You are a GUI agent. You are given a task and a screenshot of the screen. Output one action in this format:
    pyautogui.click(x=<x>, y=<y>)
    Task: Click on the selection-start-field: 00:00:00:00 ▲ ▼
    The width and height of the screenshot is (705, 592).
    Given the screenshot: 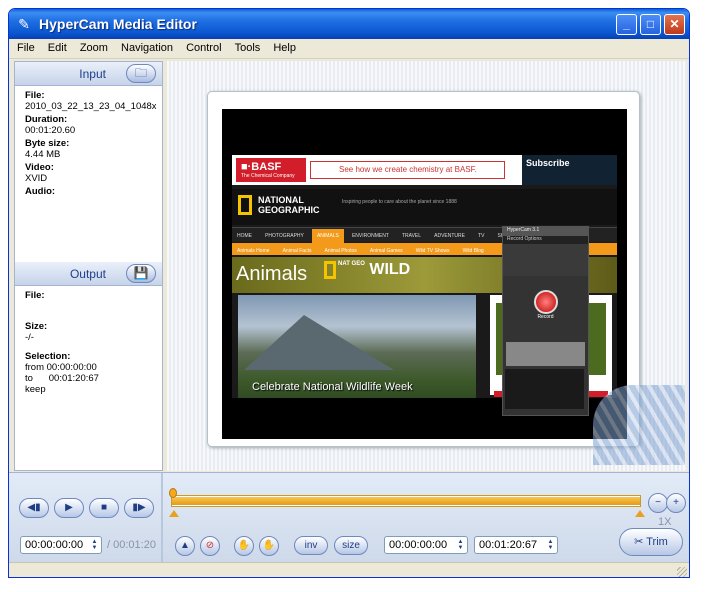 What is the action you would take?
    pyautogui.click(x=426, y=545)
    